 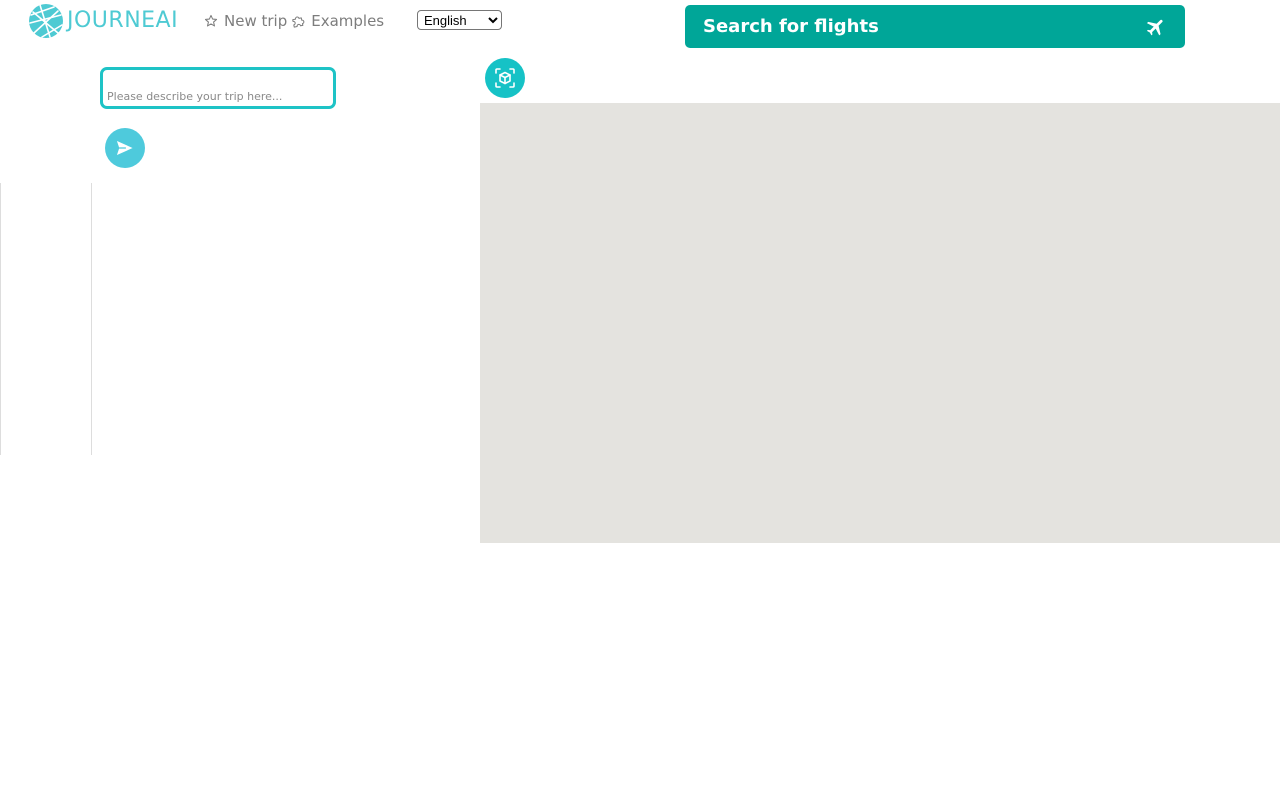 I want to click on cube-scan-icon, so click(x=505, y=78).